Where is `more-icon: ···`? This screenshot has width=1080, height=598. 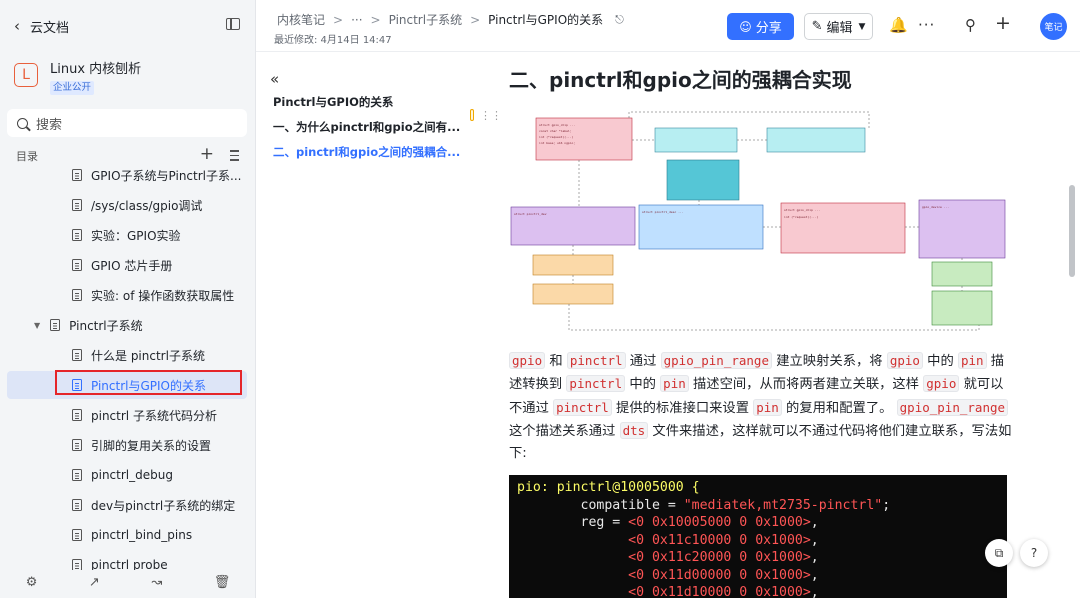
more-icon: ··· is located at coordinates (926, 25).